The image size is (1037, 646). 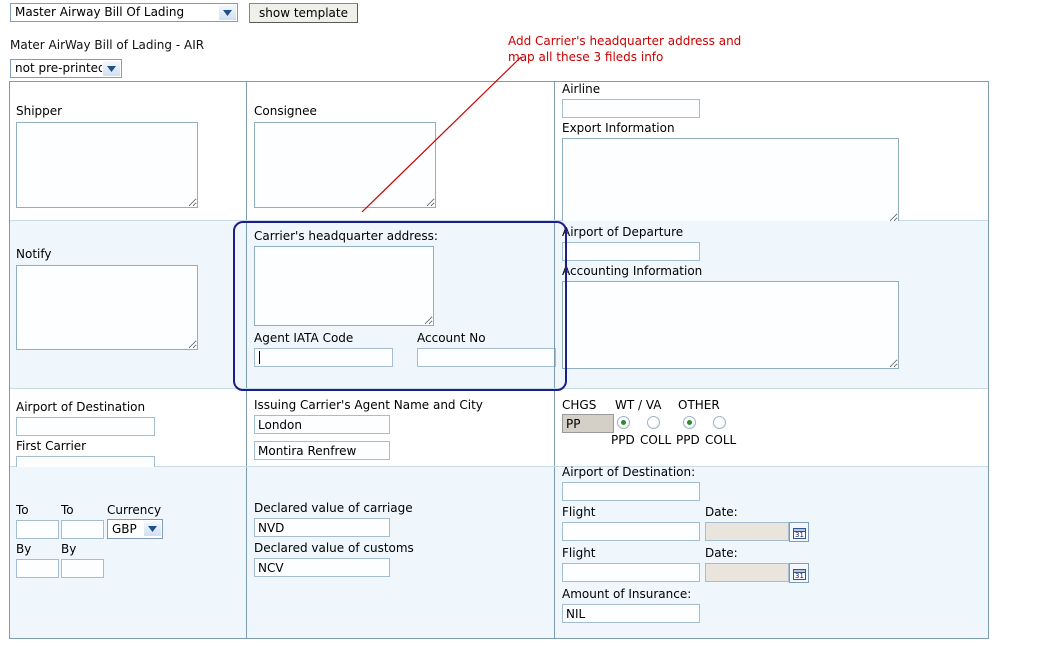 I want to click on other-label: OTHER, so click(x=699, y=405).